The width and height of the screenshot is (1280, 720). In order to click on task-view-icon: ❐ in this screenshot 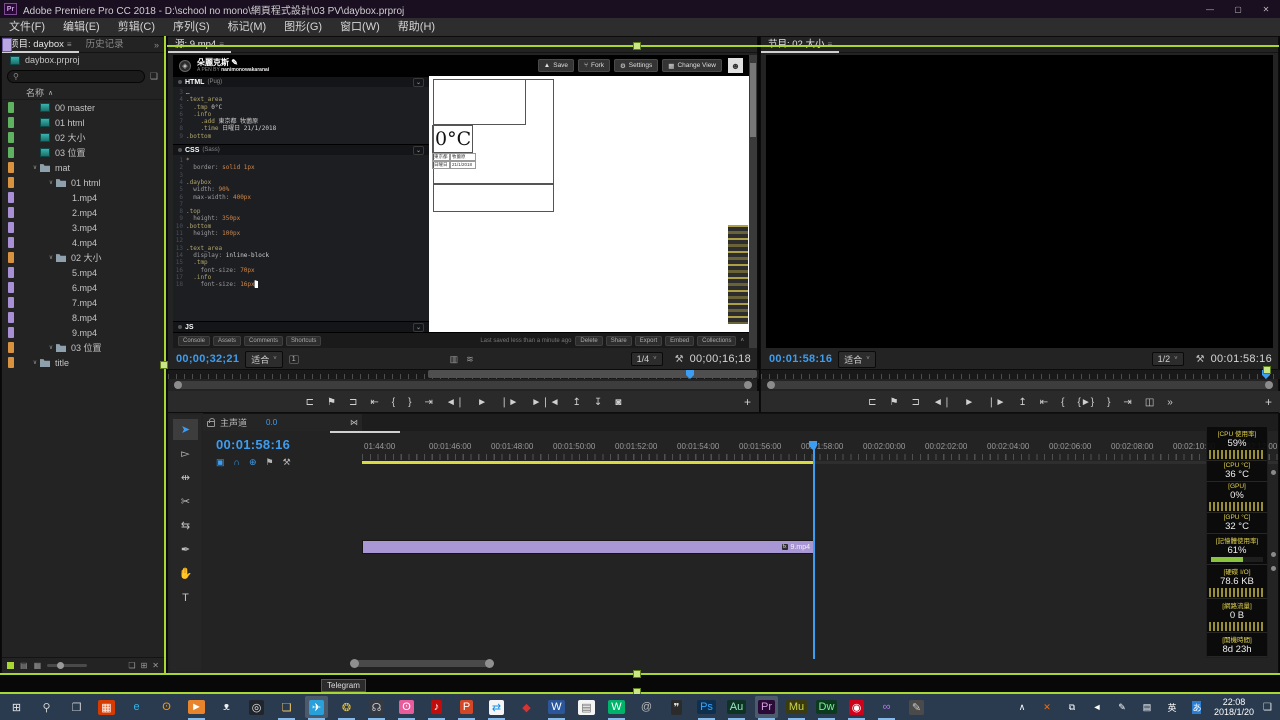, I will do `click(76, 707)`.